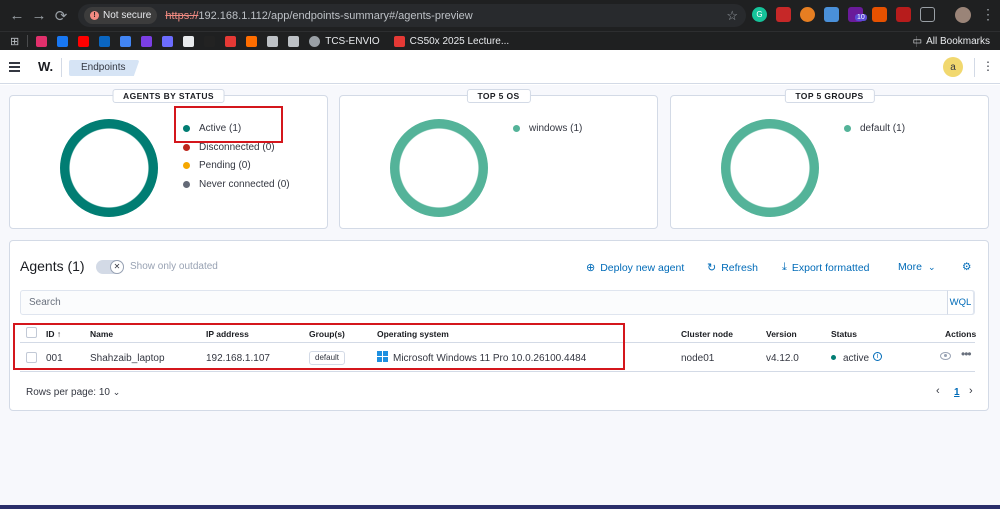 The width and height of the screenshot is (1000, 509). I want to click on export-formatted-button: ⤓ Export formatted, so click(826, 267).